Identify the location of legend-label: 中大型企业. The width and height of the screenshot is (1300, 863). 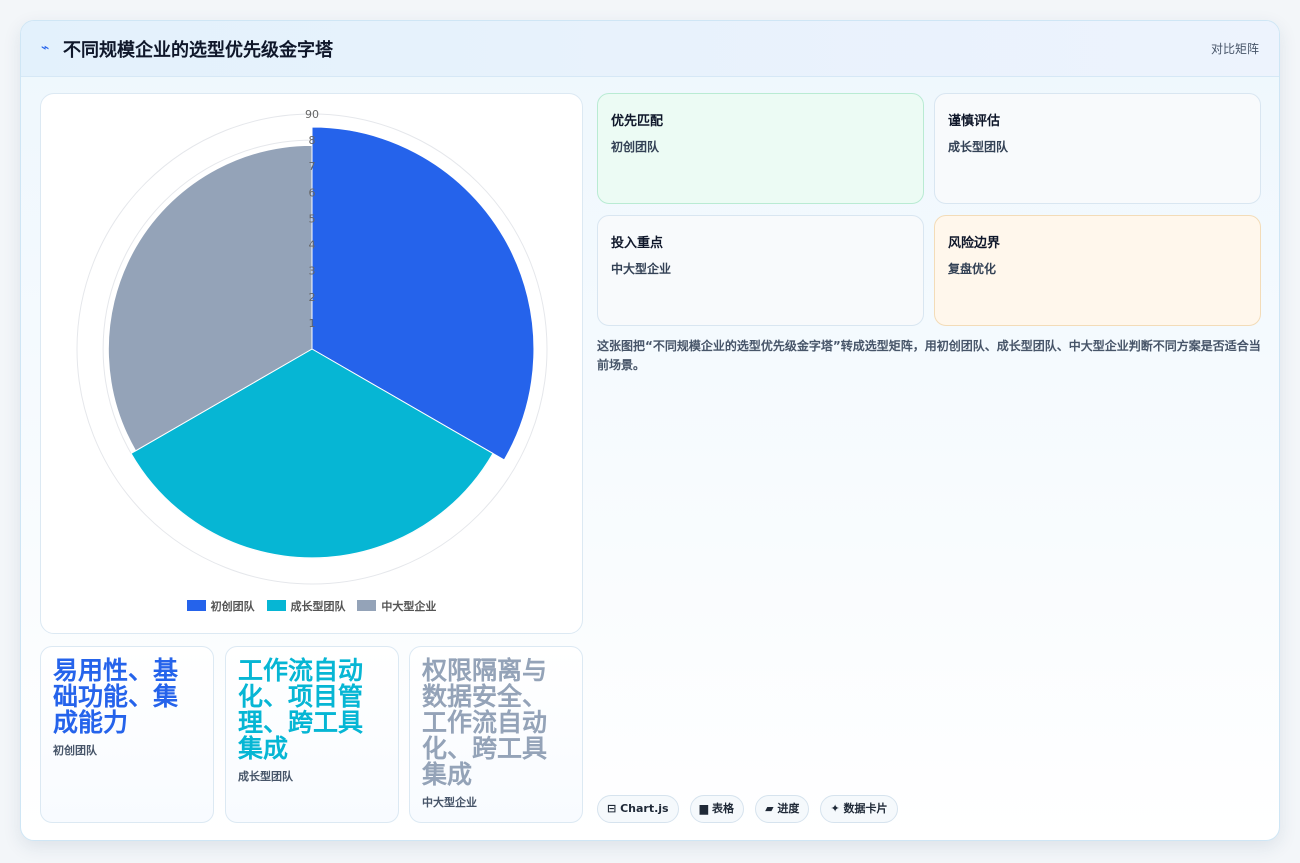
(409, 606).